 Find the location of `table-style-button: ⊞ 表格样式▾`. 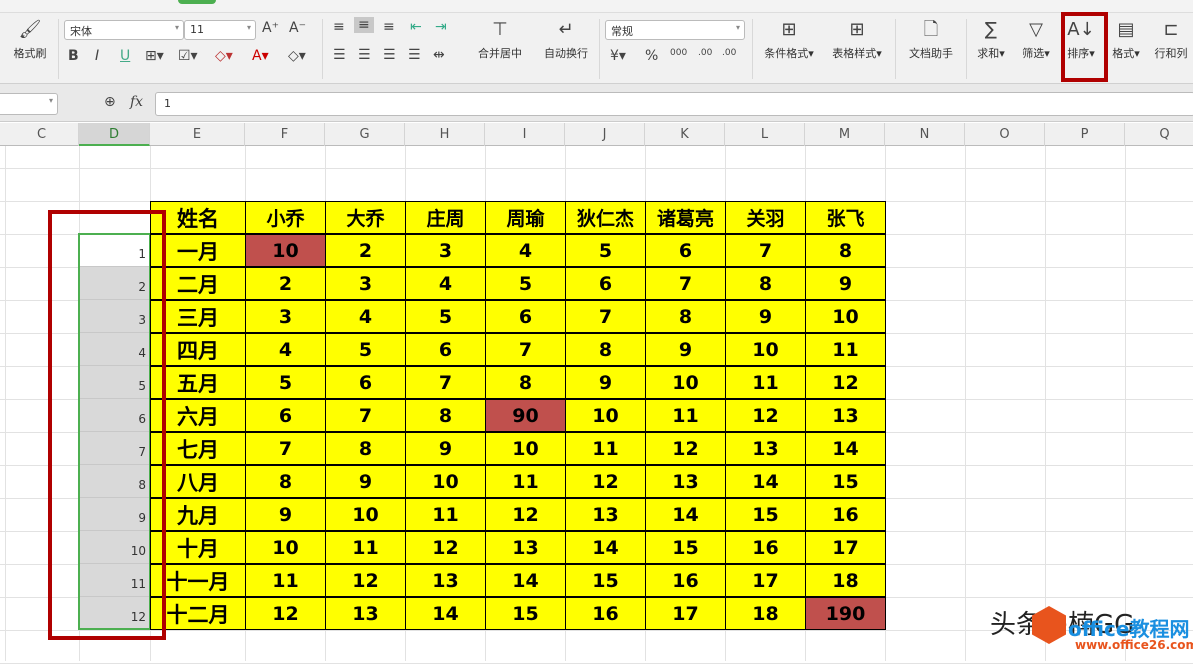

table-style-button: ⊞ 表格样式▾ is located at coordinates (857, 40).